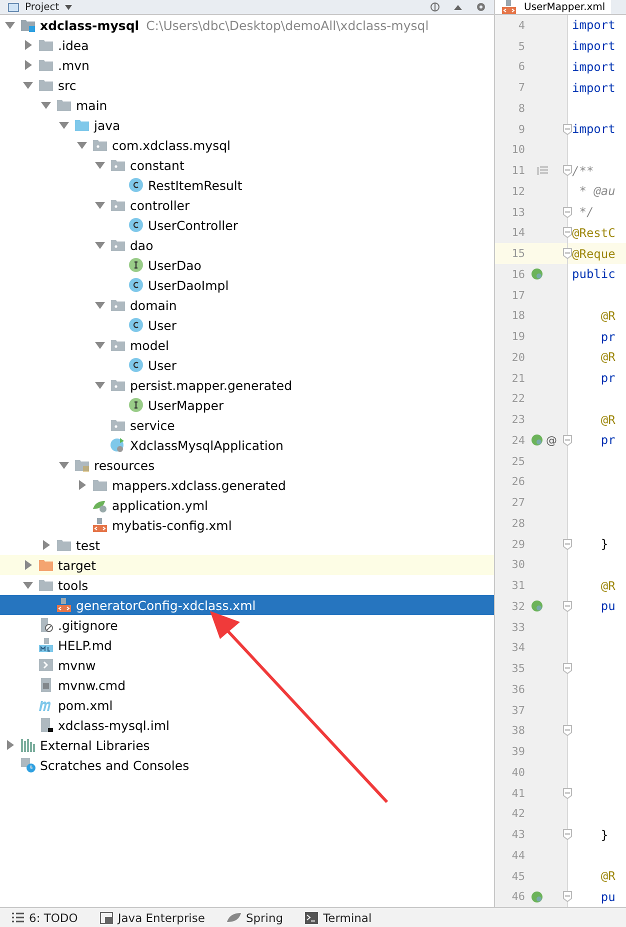  Describe the element at coordinates (45, 917) in the screenshot. I see `tool-window-button: 6: TODO` at that location.